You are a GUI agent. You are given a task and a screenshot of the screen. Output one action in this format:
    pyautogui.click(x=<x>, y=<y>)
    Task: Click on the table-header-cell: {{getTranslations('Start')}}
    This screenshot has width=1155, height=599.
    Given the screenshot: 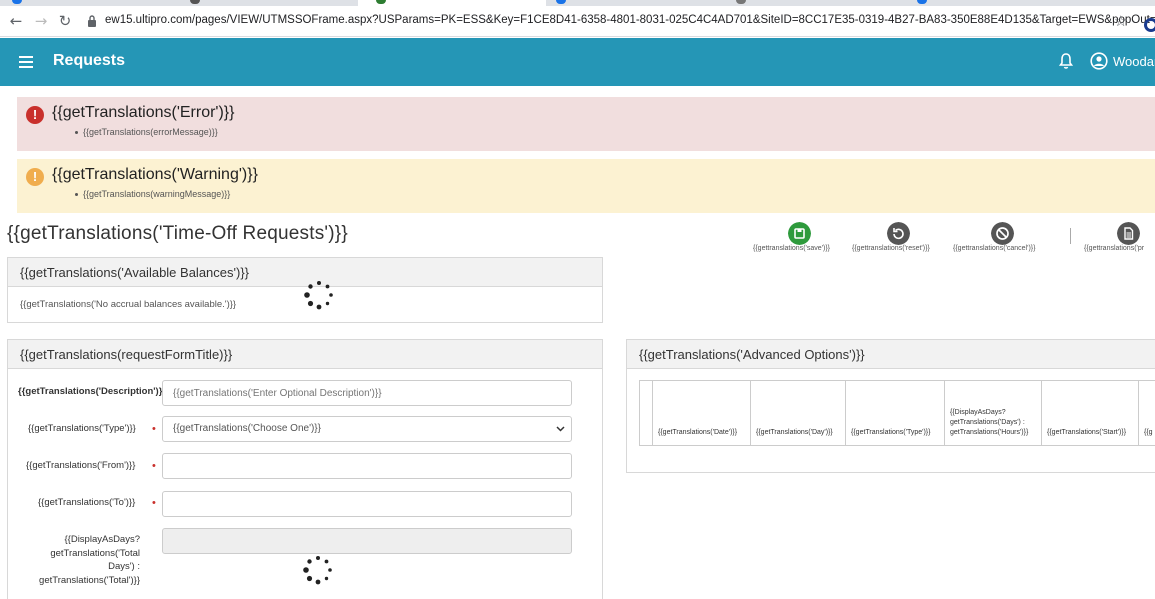 What is the action you would take?
    pyautogui.click(x=1090, y=413)
    